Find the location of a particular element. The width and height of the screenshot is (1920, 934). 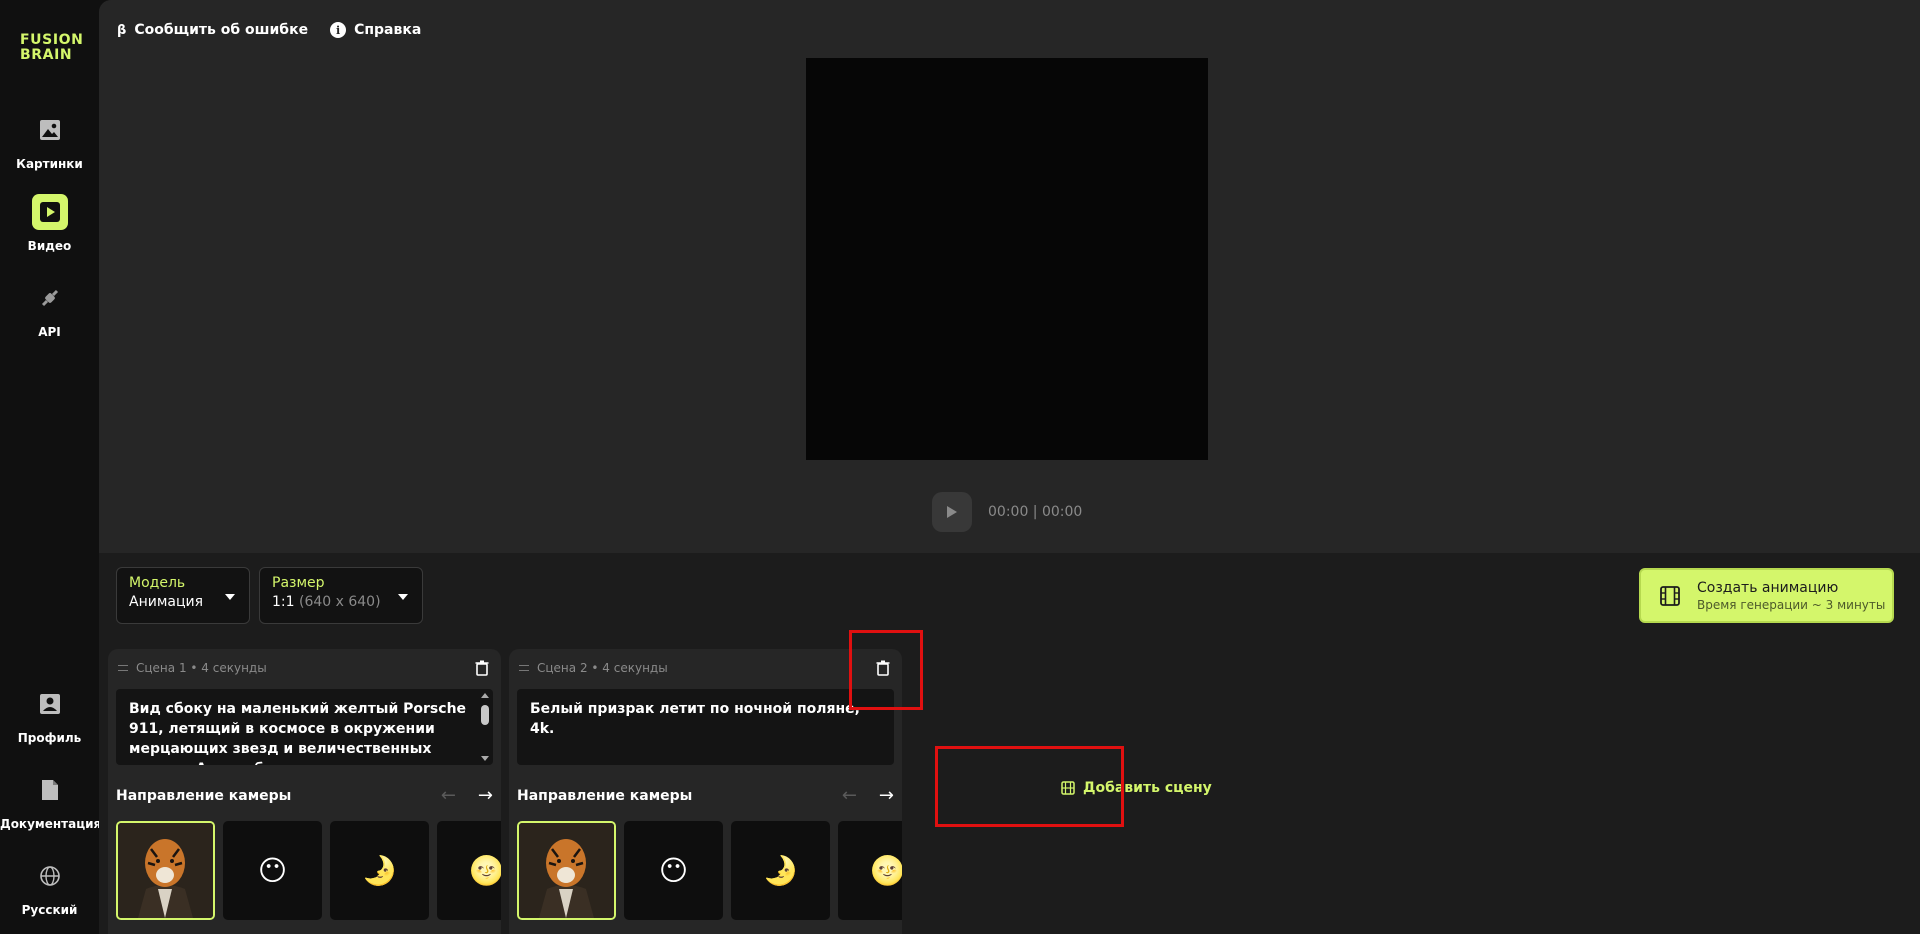

size-select: Размер 1:1 (640 x 640) is located at coordinates (341, 595).